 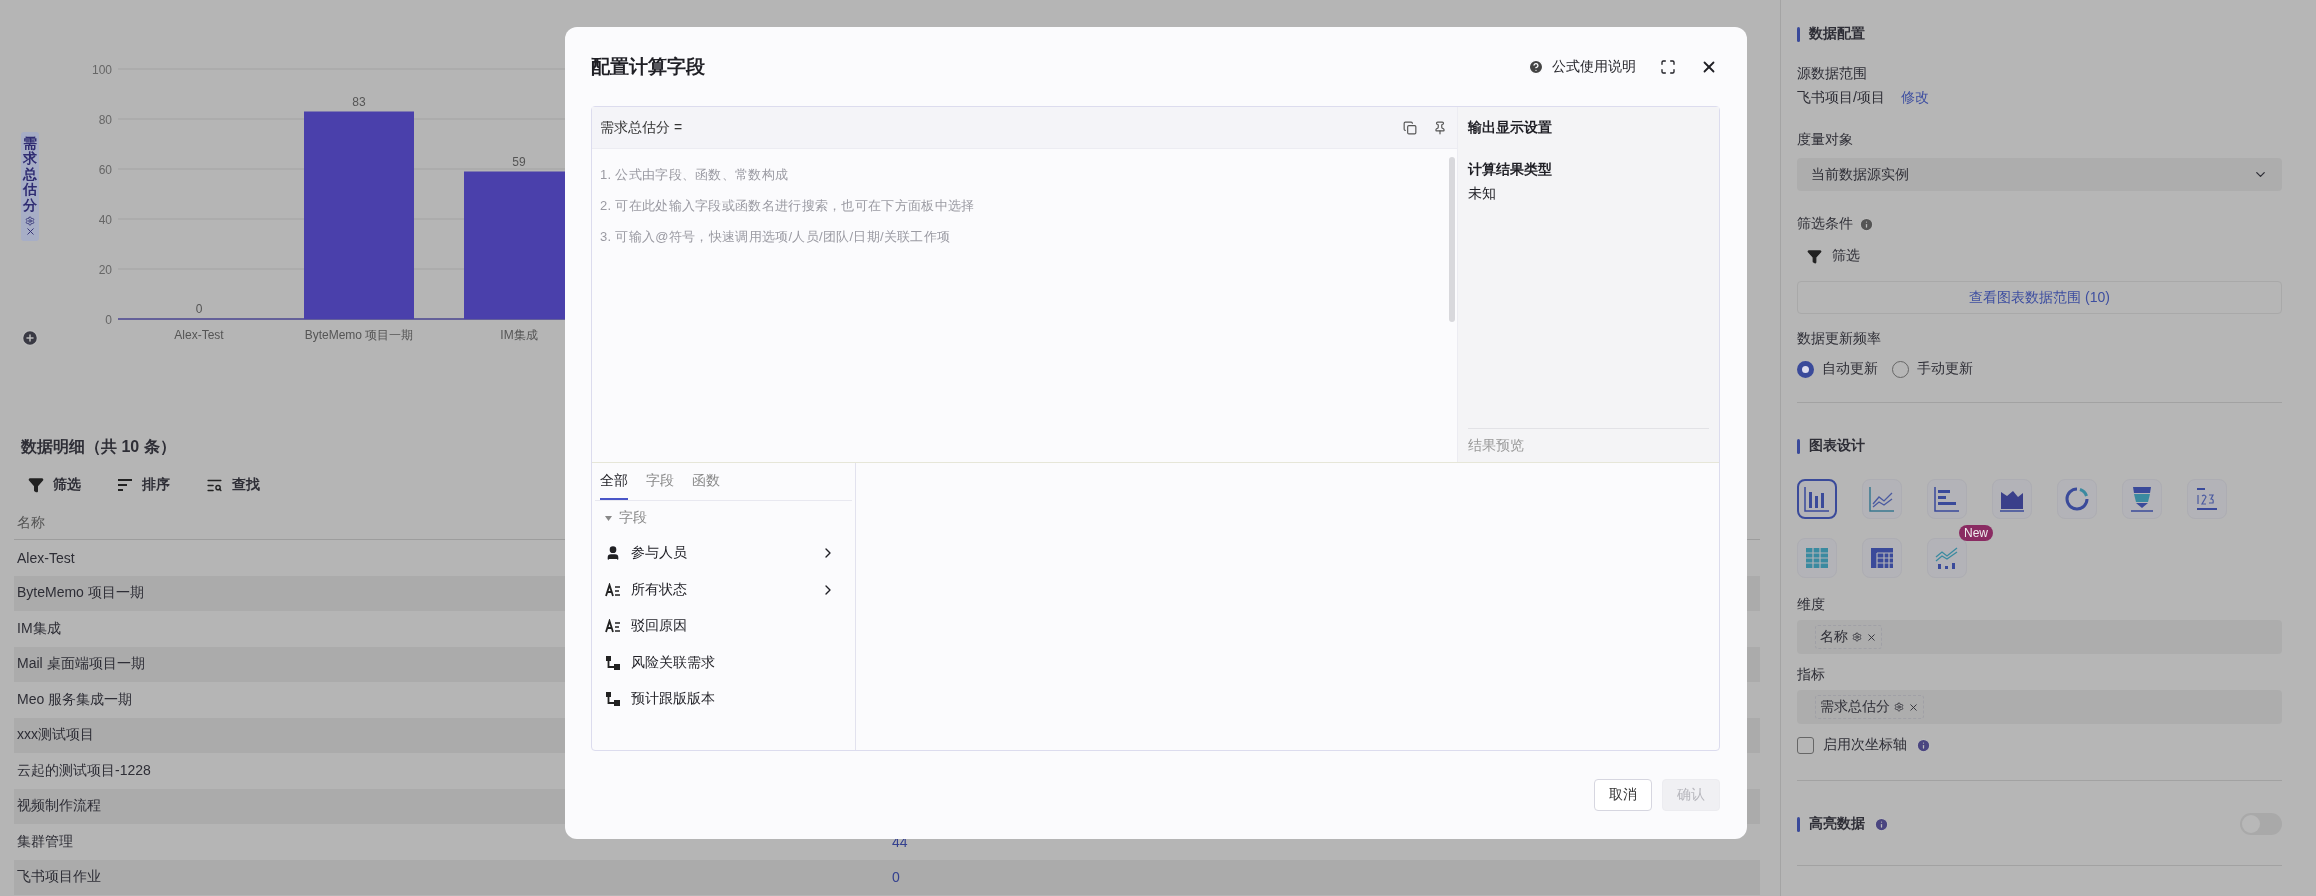 I want to click on sort-button: 排序, so click(x=143, y=485).